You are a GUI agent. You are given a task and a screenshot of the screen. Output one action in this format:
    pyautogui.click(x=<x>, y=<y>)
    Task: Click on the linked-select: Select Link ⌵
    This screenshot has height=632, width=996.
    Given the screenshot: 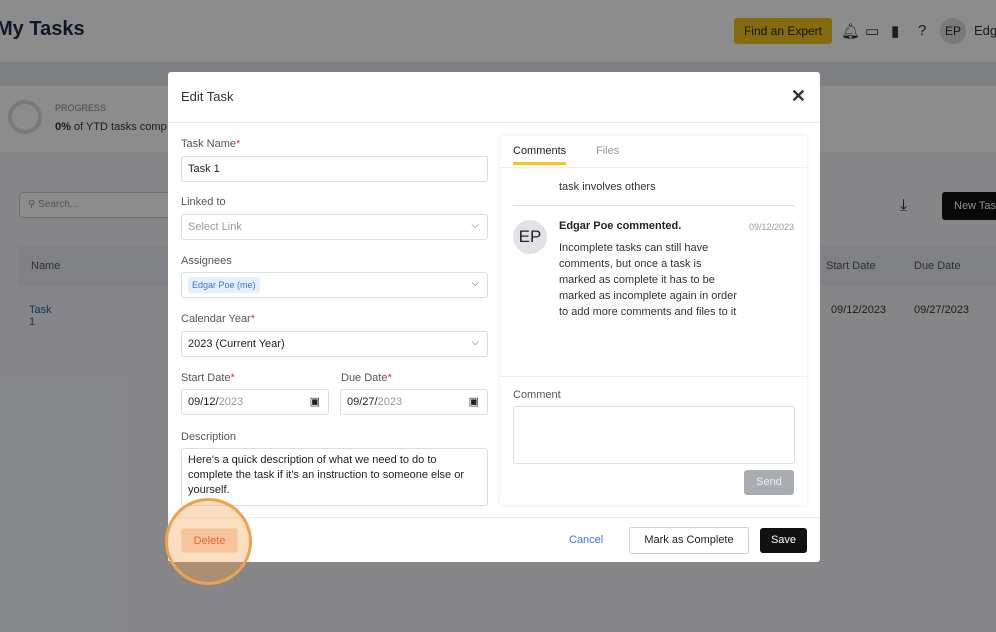 What is the action you would take?
    pyautogui.click(x=334, y=227)
    